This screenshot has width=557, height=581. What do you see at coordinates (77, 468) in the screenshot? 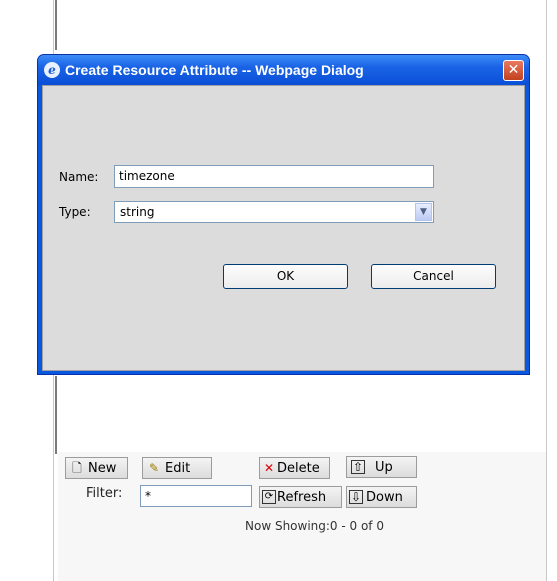
I see `new-document-icon: 🗋` at bounding box center [77, 468].